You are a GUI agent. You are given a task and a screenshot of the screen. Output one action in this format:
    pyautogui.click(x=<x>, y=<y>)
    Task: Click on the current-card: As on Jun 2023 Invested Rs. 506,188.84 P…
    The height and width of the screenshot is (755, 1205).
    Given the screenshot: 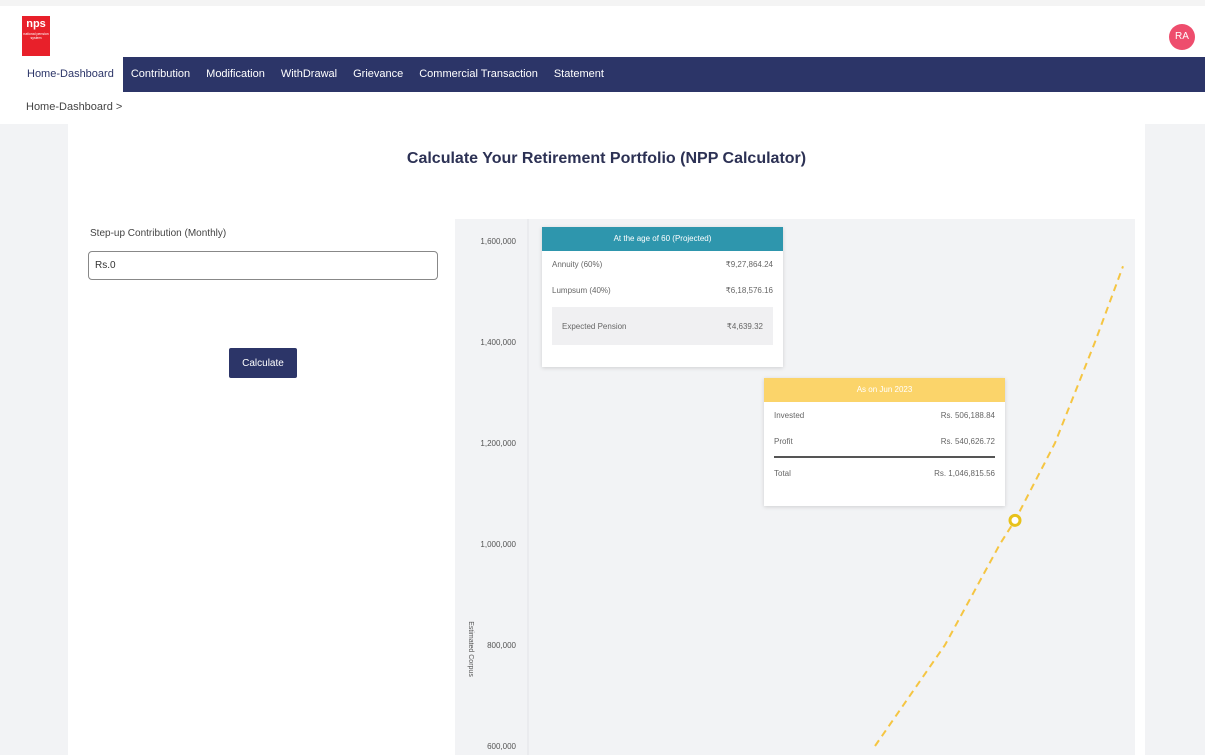 What is the action you would take?
    pyautogui.click(x=884, y=442)
    